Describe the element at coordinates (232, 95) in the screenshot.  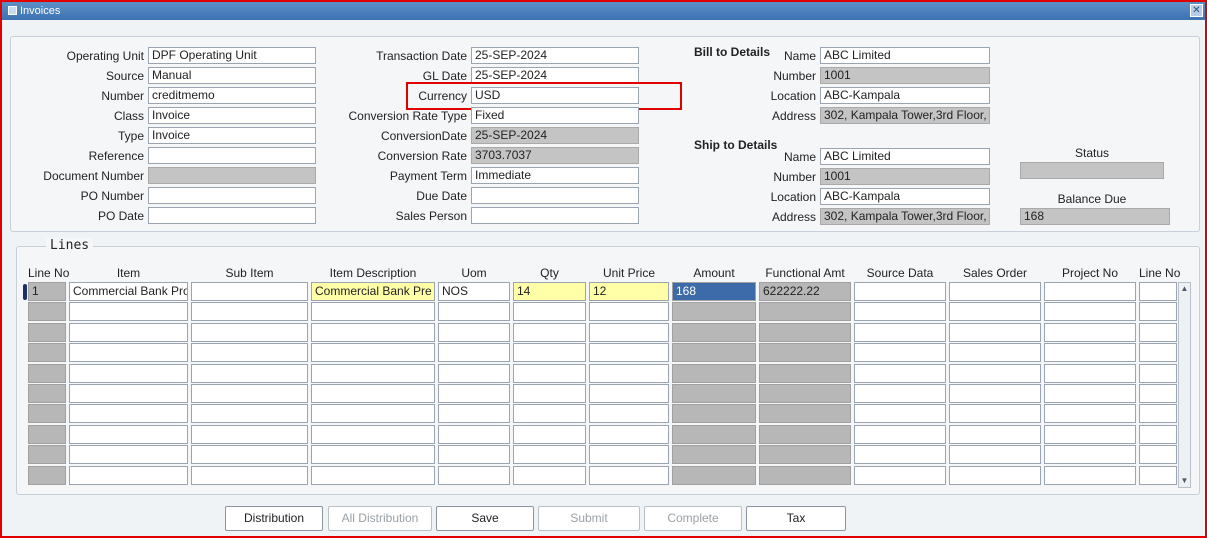
I see `number-field: creditmemo` at that location.